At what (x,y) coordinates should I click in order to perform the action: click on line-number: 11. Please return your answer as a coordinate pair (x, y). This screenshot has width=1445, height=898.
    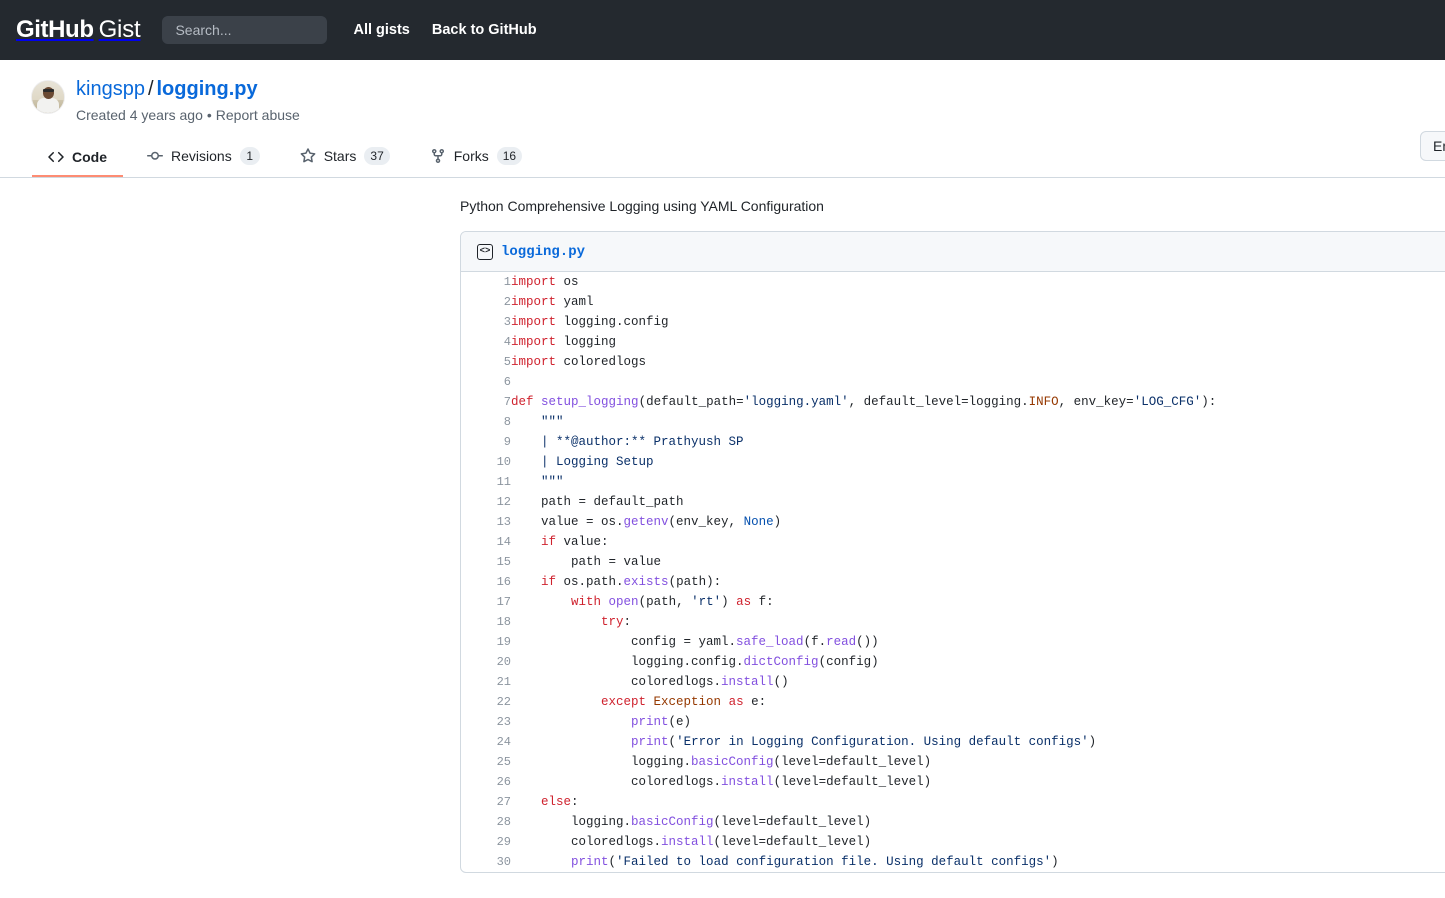
    Looking at the image, I should click on (486, 482).